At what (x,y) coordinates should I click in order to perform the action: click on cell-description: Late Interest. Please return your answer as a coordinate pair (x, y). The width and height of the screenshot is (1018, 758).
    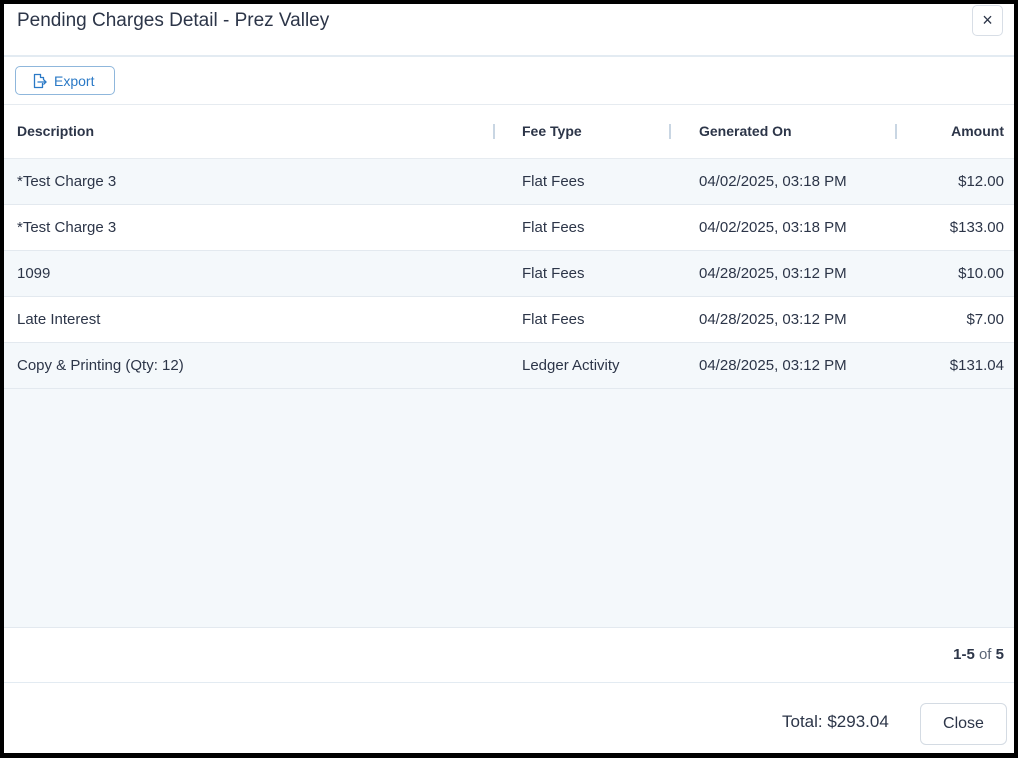
    Looking at the image, I should click on (59, 319).